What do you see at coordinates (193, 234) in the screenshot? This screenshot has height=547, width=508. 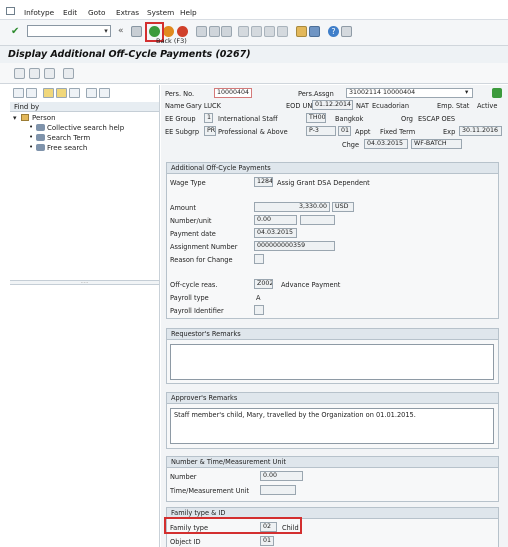 I see `payment-date-label: Payment date` at bounding box center [193, 234].